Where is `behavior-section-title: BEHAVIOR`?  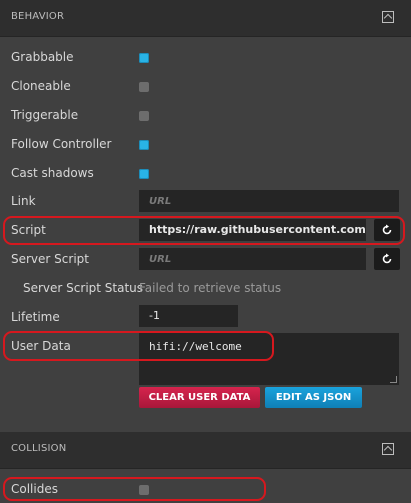
behavior-section-title: BEHAVIOR is located at coordinates (38, 16).